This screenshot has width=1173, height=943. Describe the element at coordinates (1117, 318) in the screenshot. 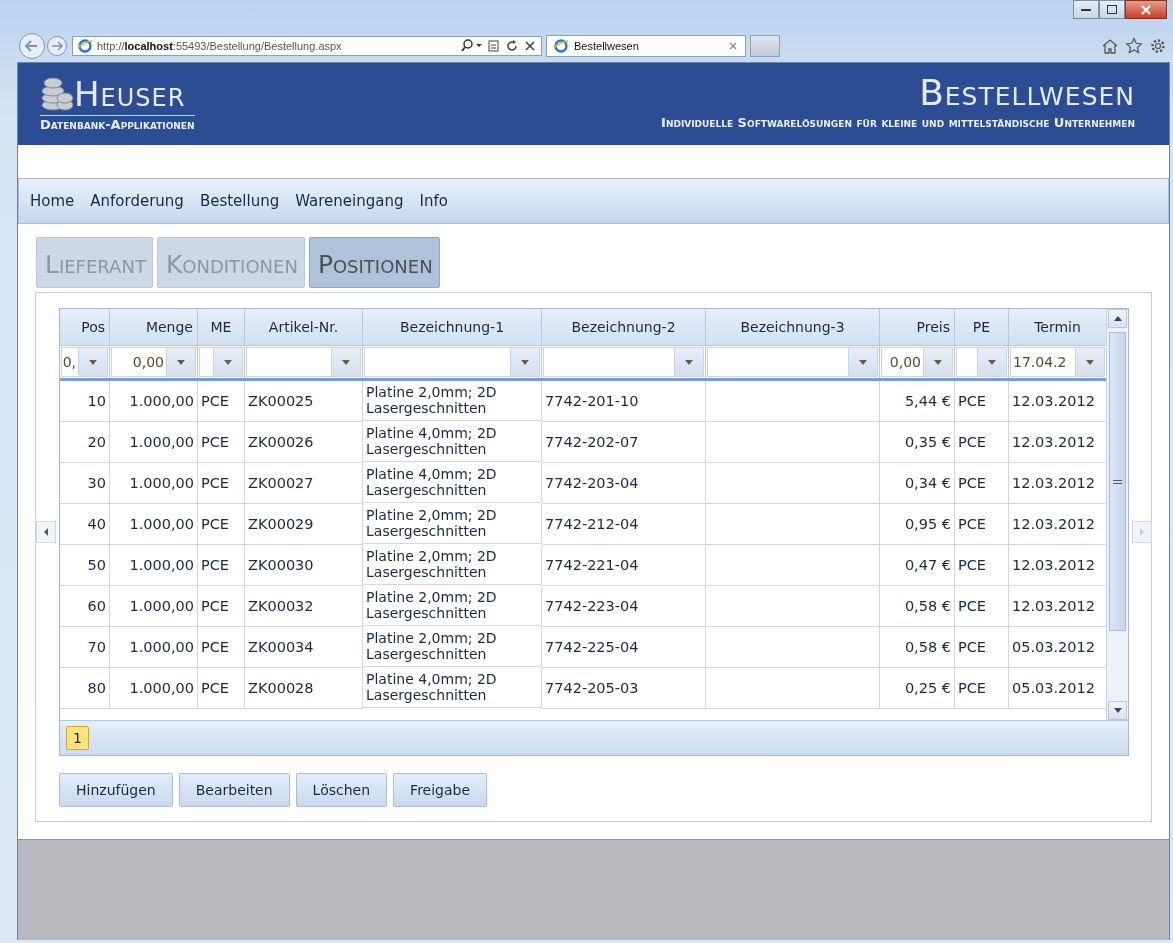

I see `up-arrow-icon` at that location.